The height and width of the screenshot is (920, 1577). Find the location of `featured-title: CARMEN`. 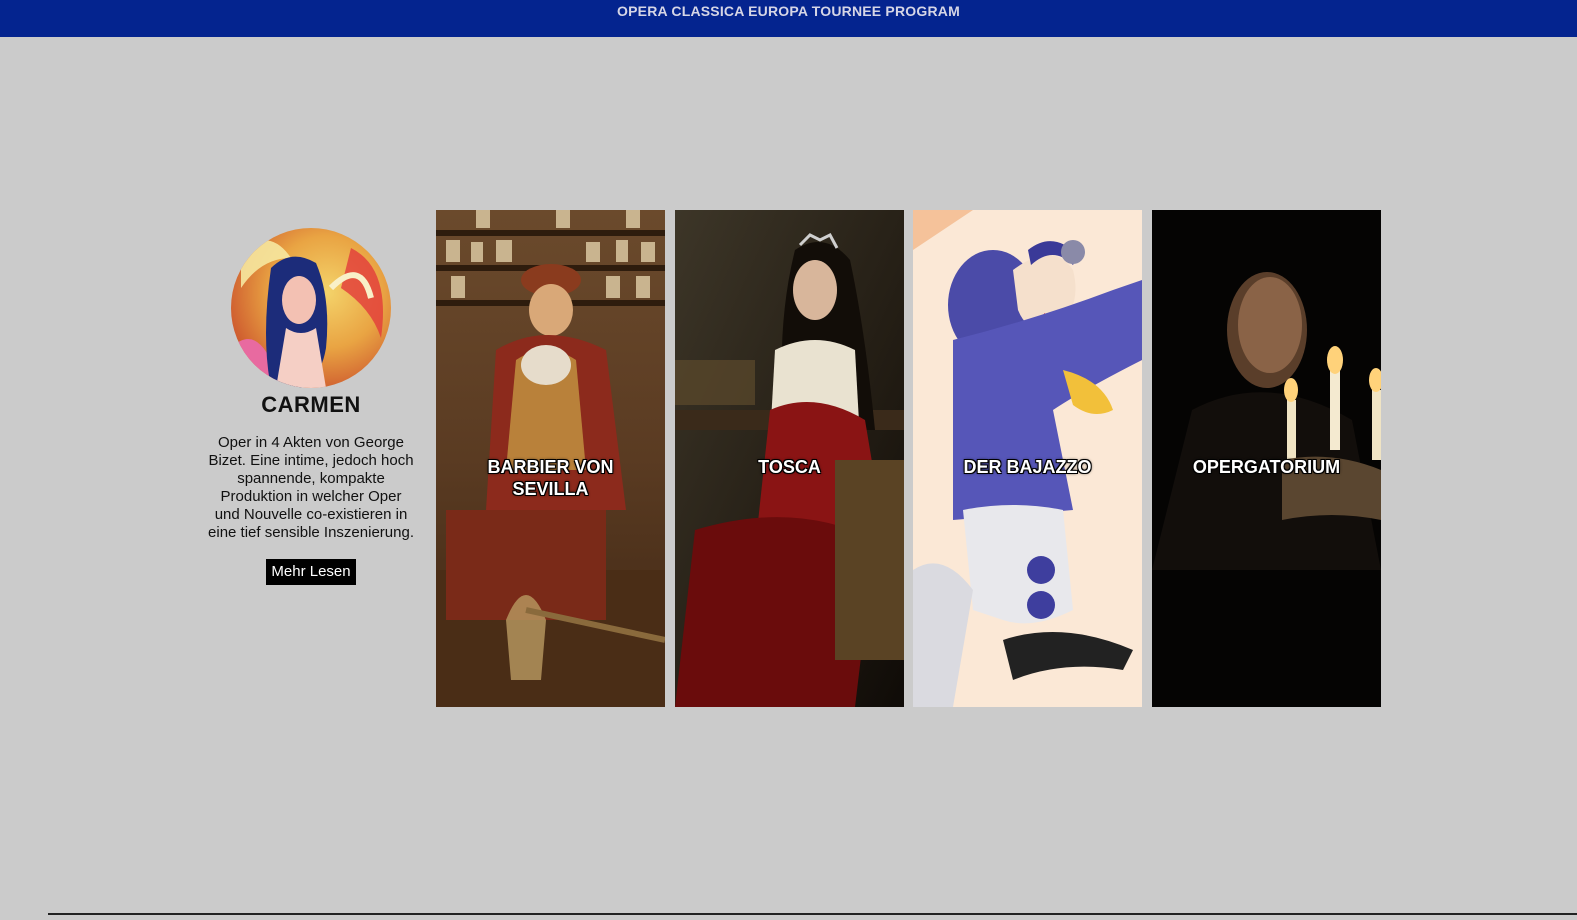

featured-title: CARMEN is located at coordinates (311, 404).